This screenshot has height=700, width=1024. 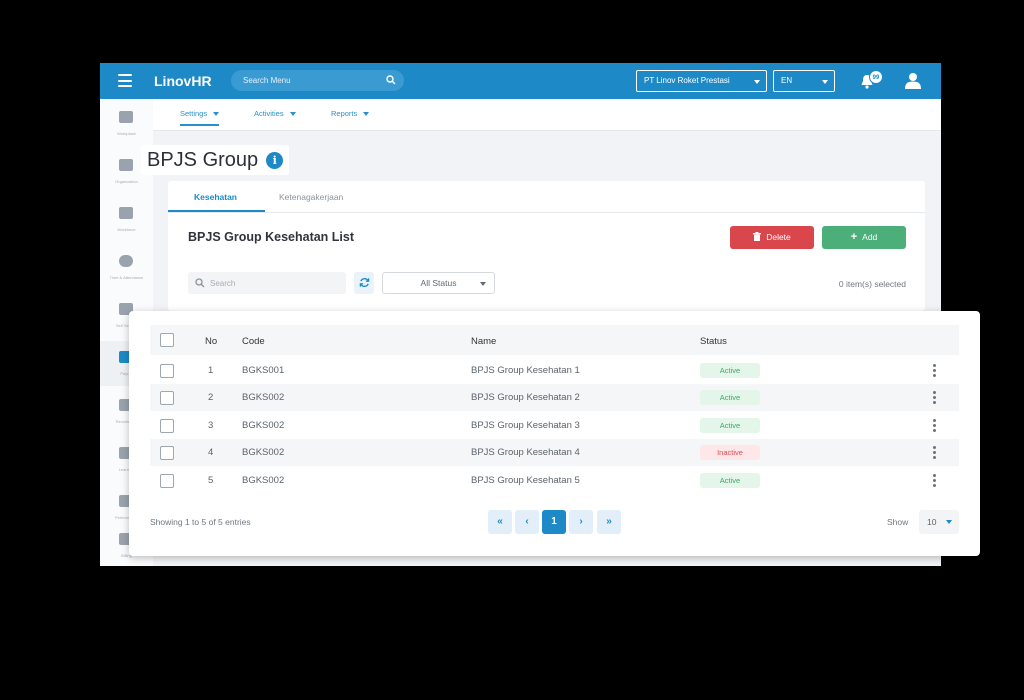 I want to click on add-button: + Add, so click(x=864, y=237).